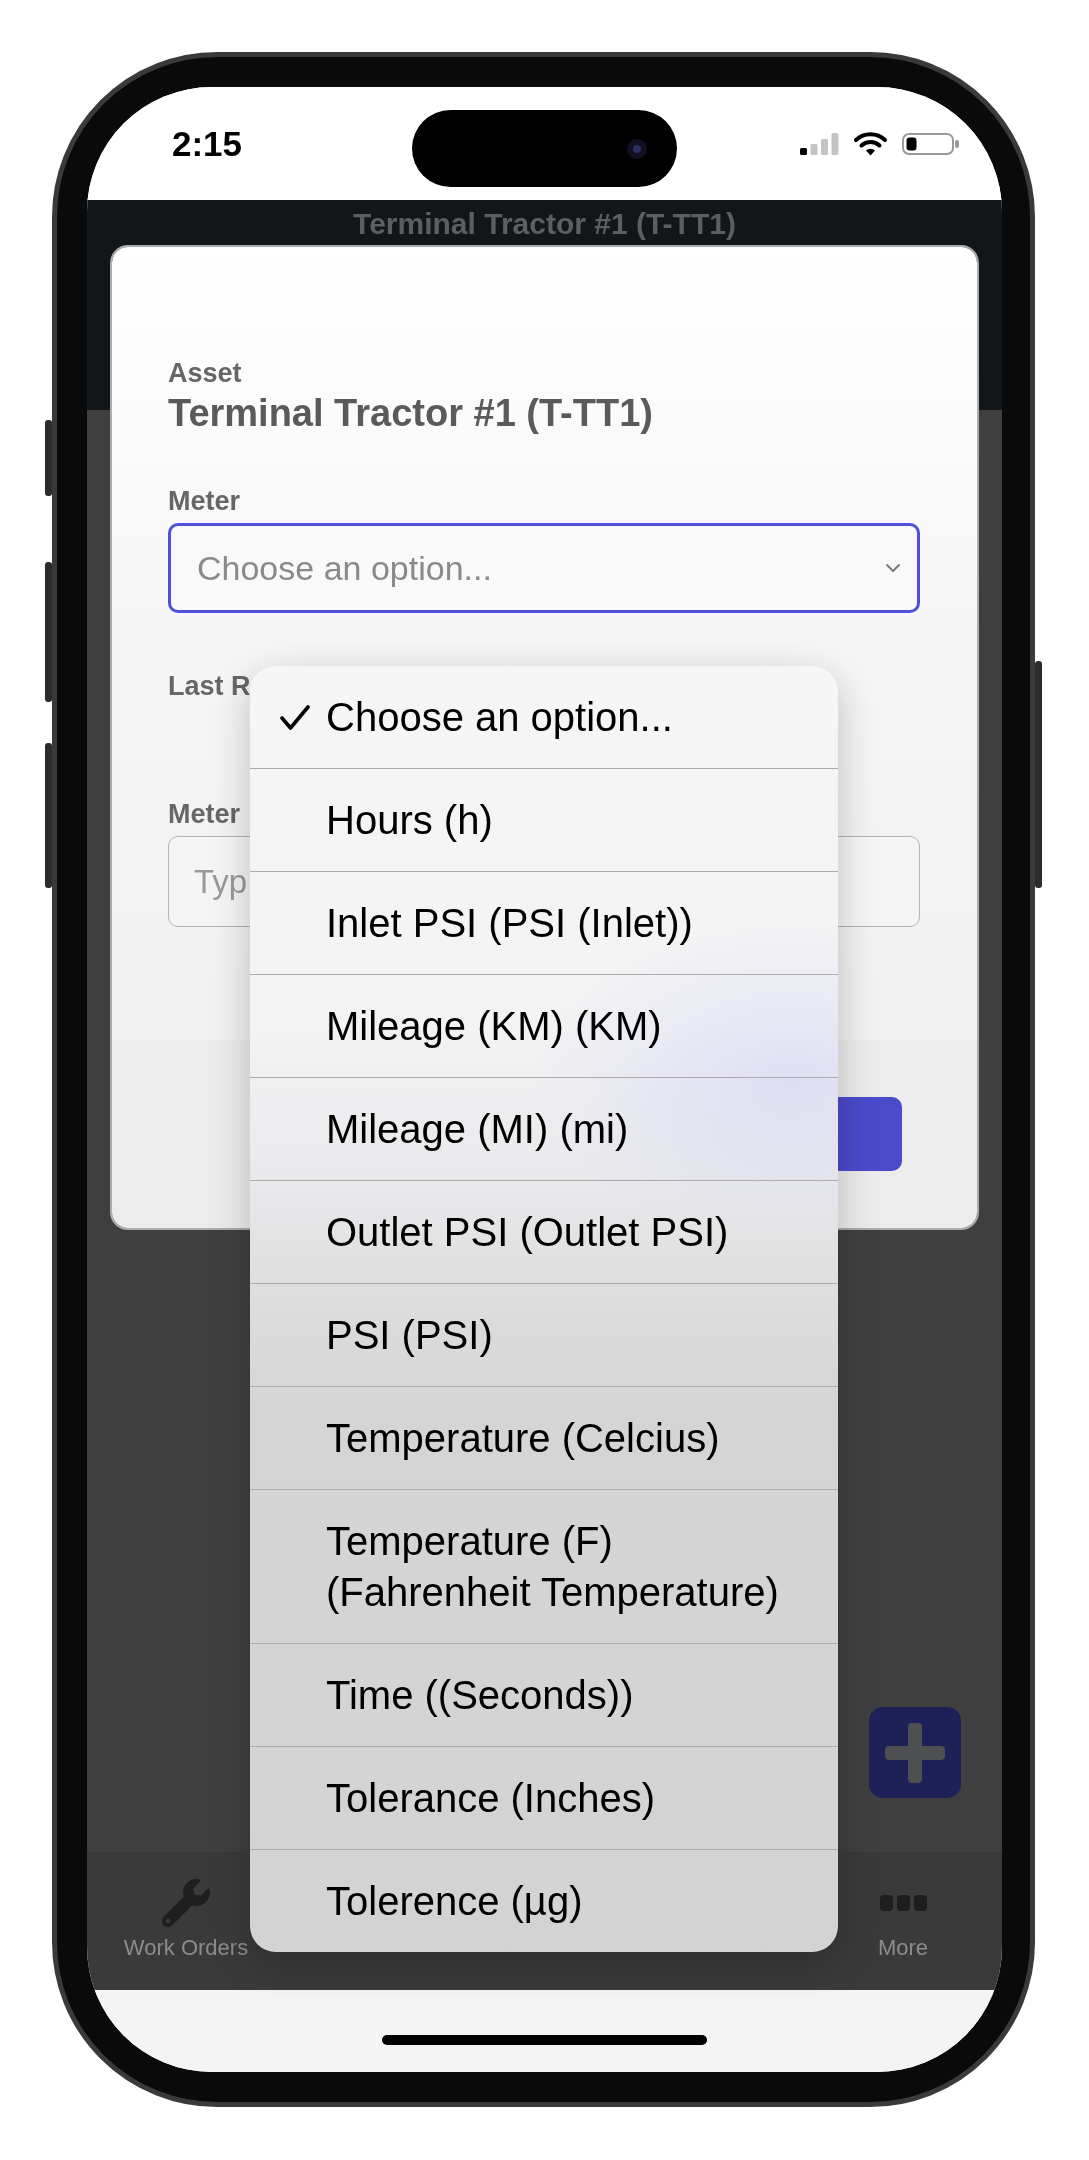  Describe the element at coordinates (544, 1437) in the screenshot. I see `dropdown-option: Temperature (Celcius)` at that location.